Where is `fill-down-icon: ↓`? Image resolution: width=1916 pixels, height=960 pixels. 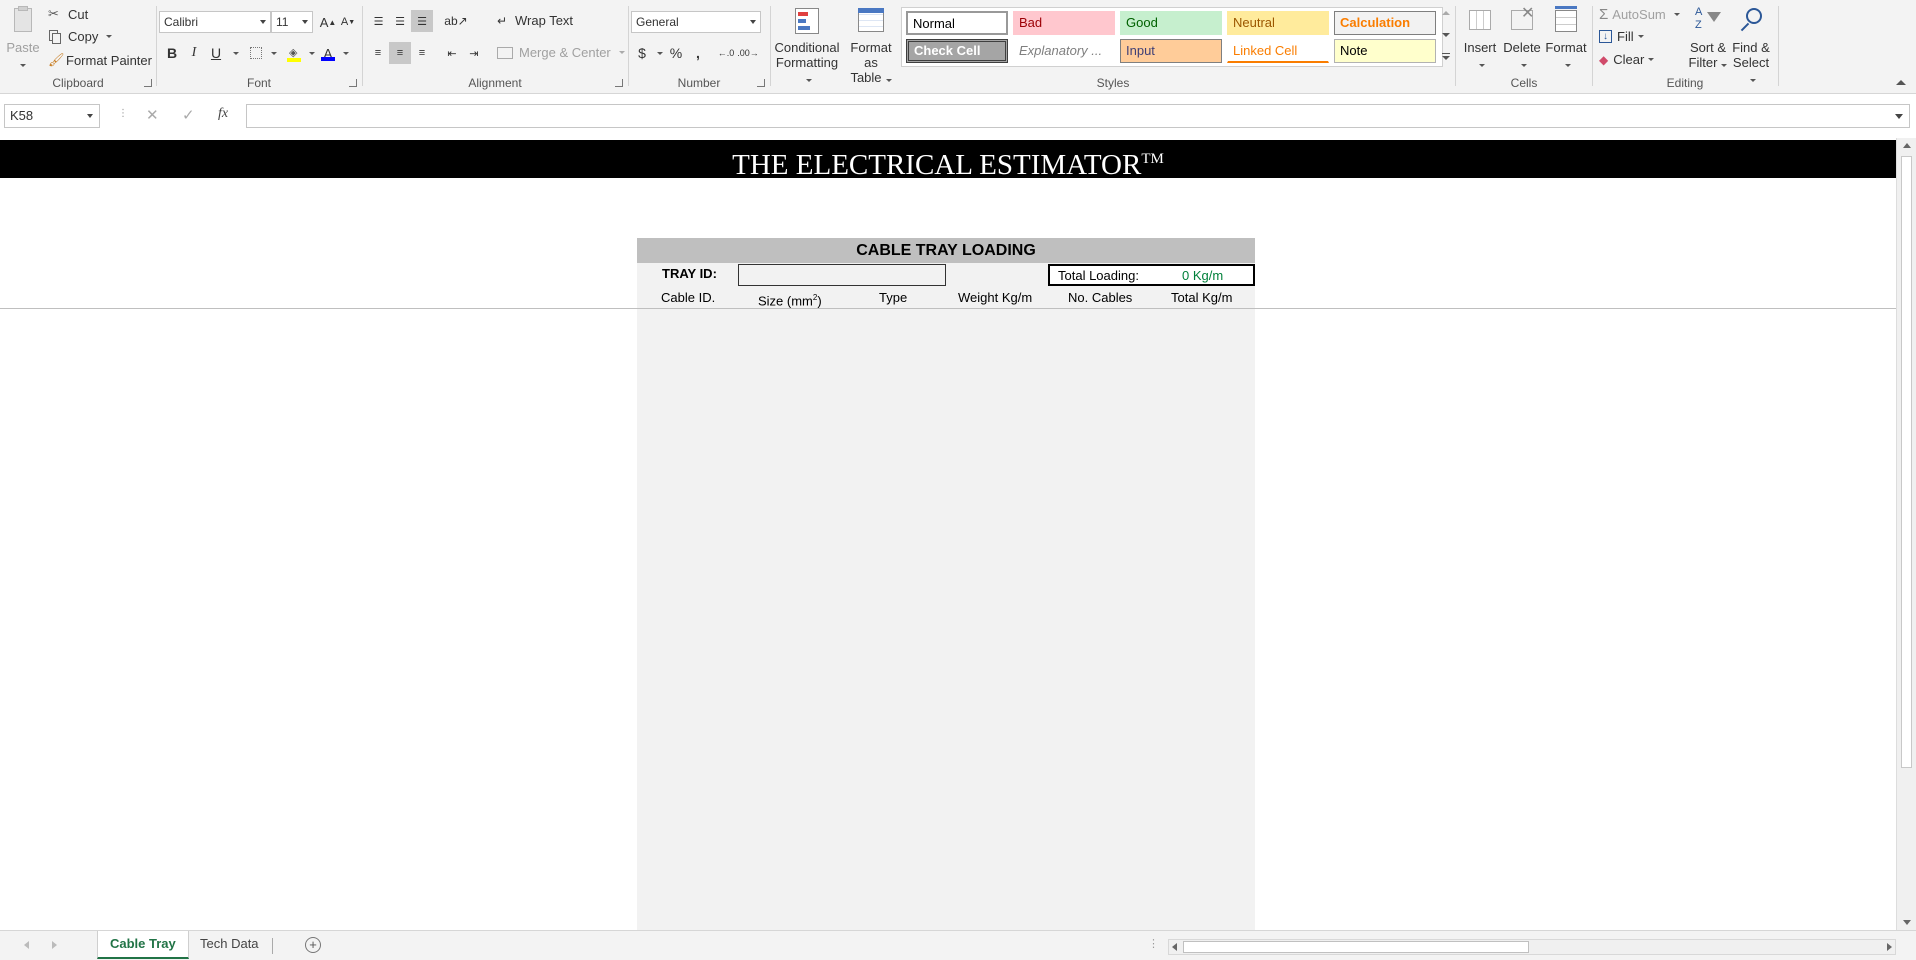 fill-down-icon: ↓ is located at coordinates (1605, 36).